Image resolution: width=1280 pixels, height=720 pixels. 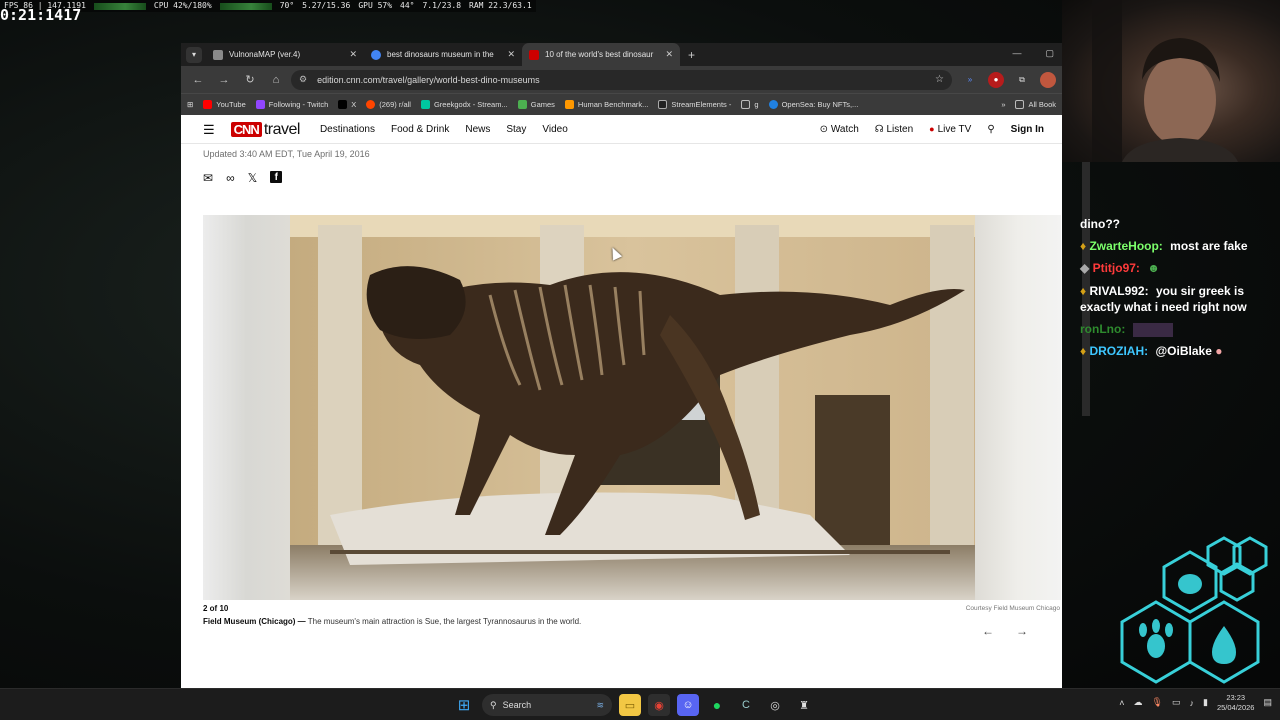 I want to click on back-icon: ←, so click(x=198, y=80).